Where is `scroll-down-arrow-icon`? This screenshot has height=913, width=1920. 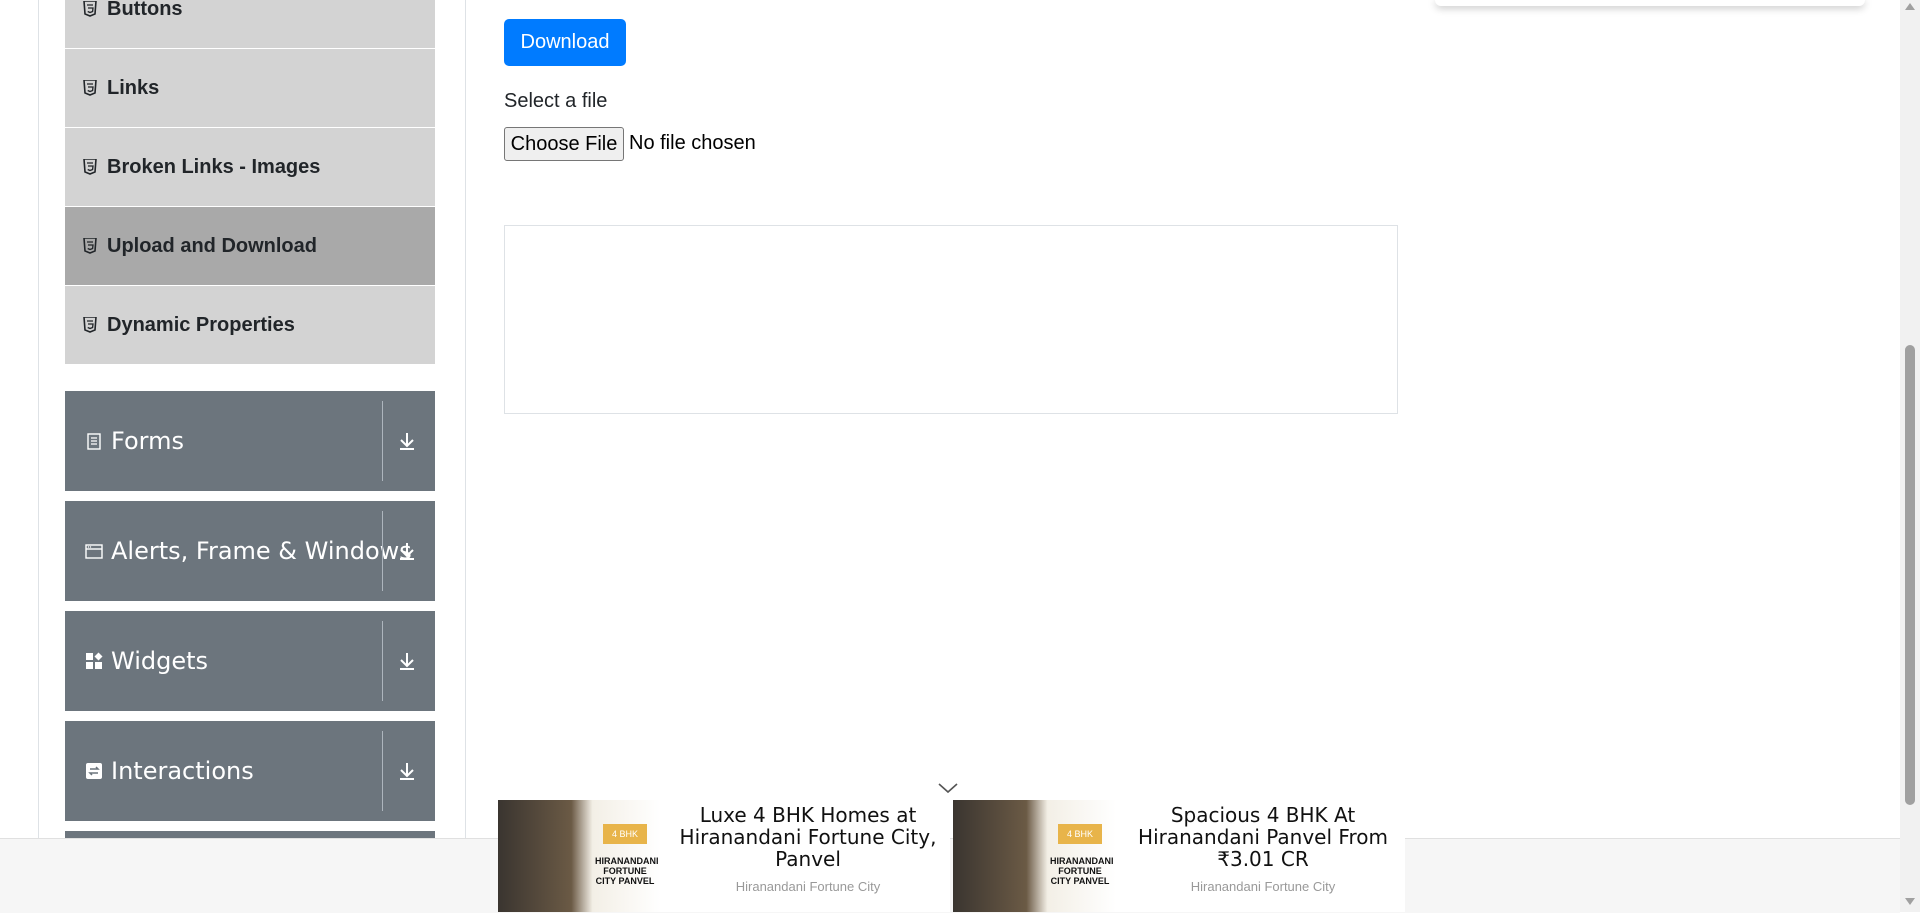
scroll-down-arrow-icon is located at coordinates (1910, 901).